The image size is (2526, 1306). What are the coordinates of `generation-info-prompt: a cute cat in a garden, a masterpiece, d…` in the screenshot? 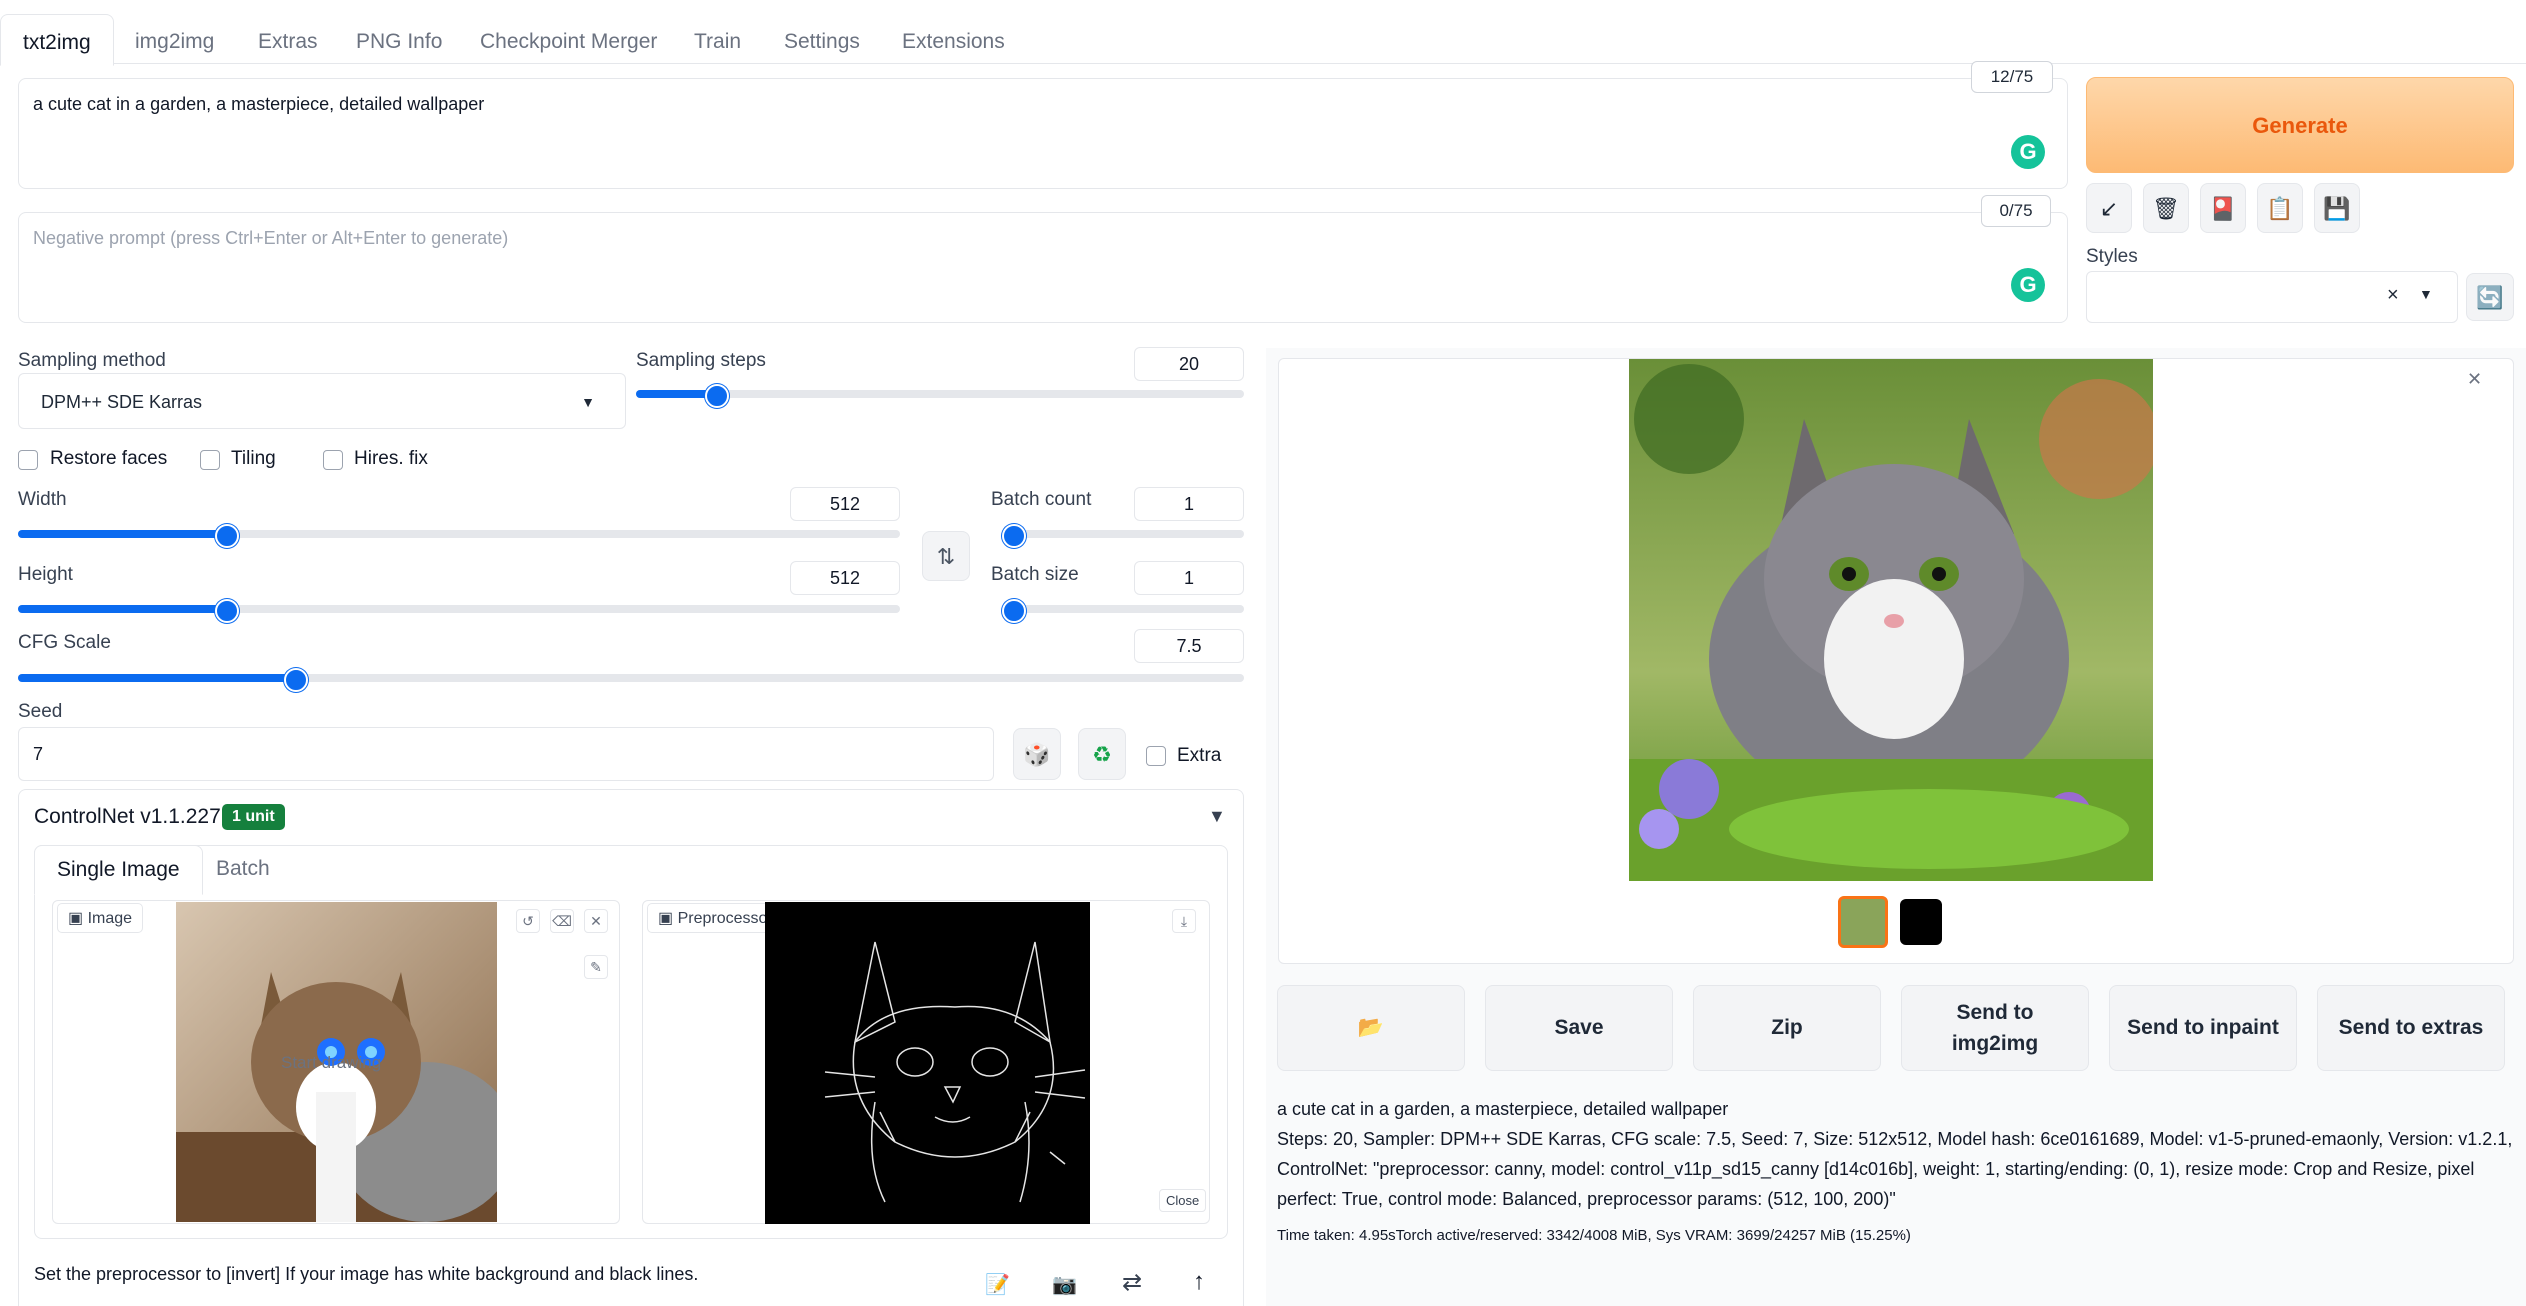 It's located at (1503, 1109).